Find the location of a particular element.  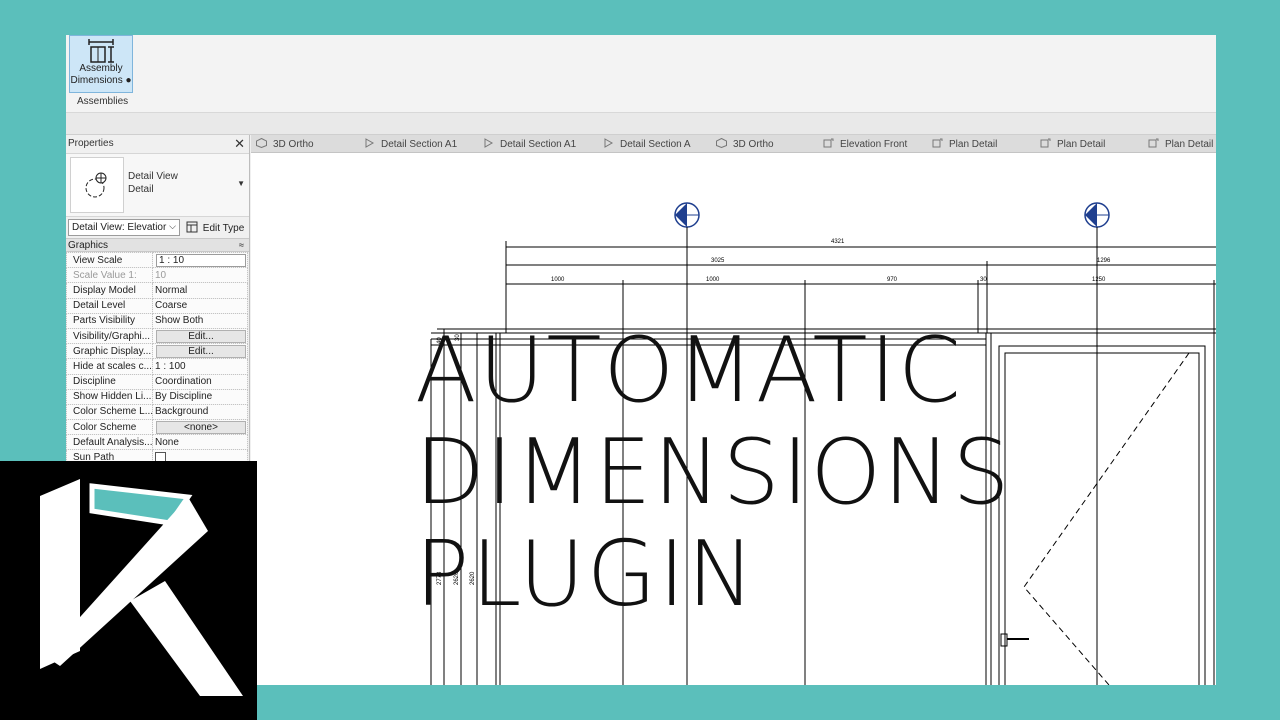

plan-view-icon is located at coordinates (937, 143).